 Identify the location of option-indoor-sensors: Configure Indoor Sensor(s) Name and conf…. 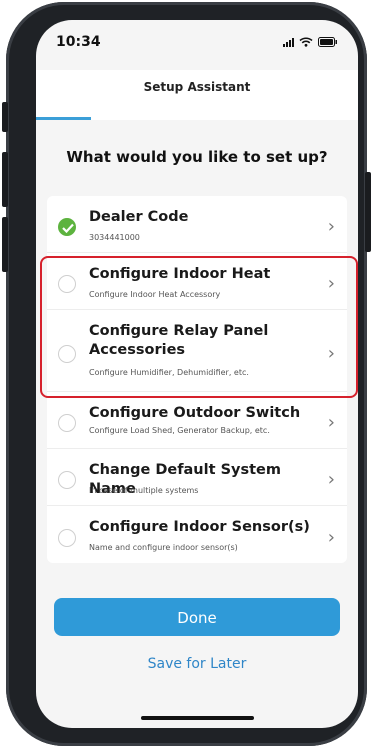
(197, 534).